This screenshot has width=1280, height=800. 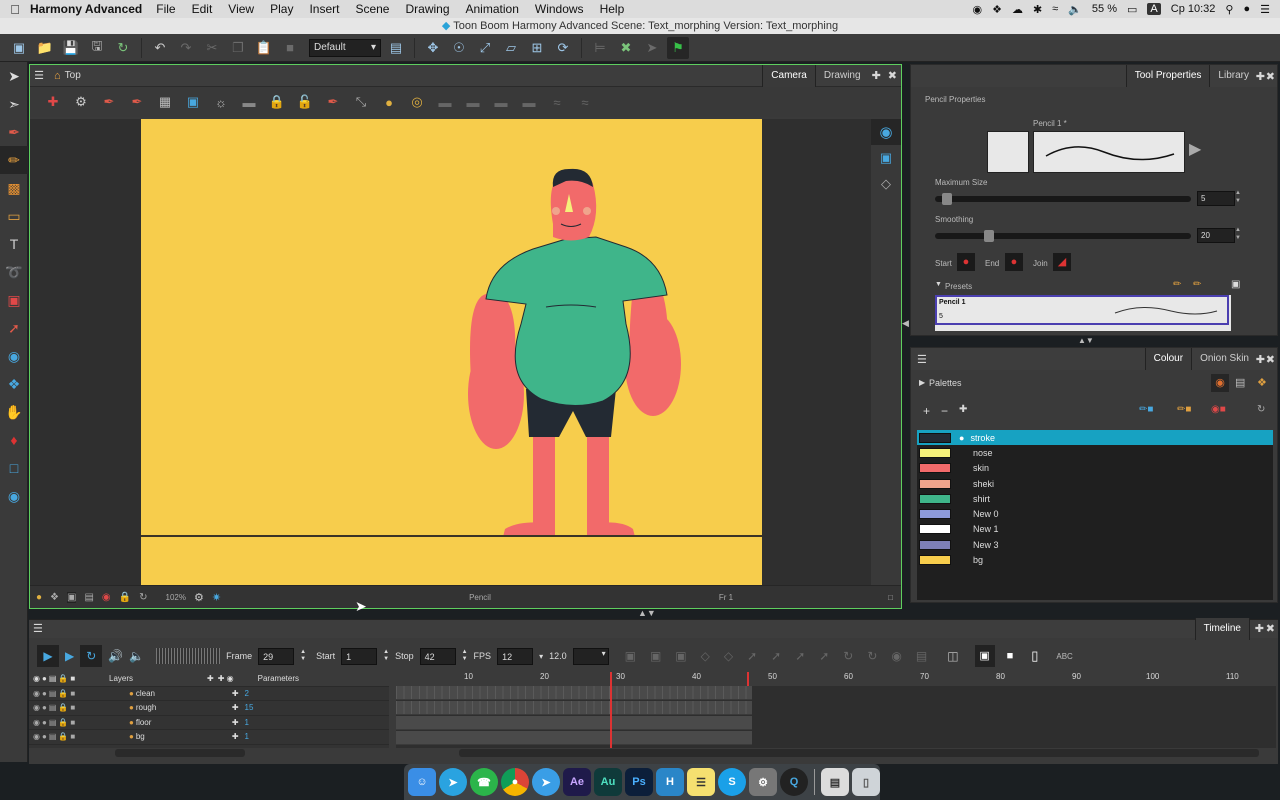 I want to click on menu-edit: Edit, so click(x=202, y=9).